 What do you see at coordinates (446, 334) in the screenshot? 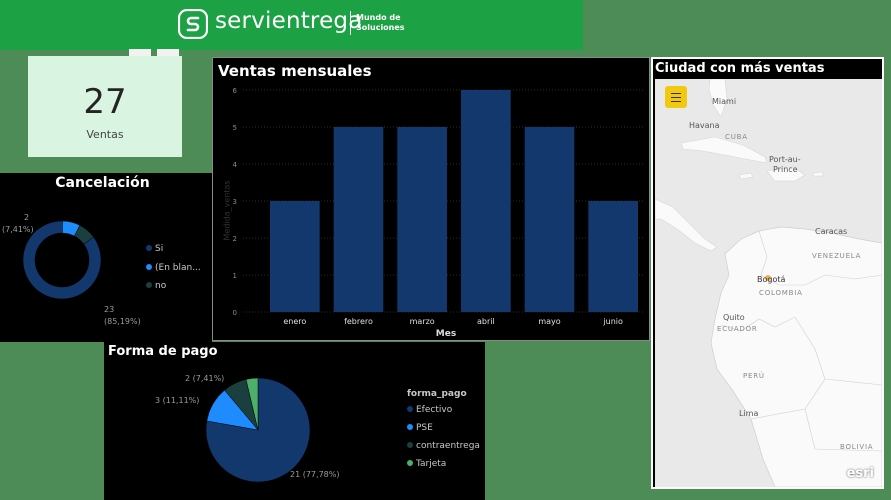
I see `ventas-xlabel: Mes` at bounding box center [446, 334].